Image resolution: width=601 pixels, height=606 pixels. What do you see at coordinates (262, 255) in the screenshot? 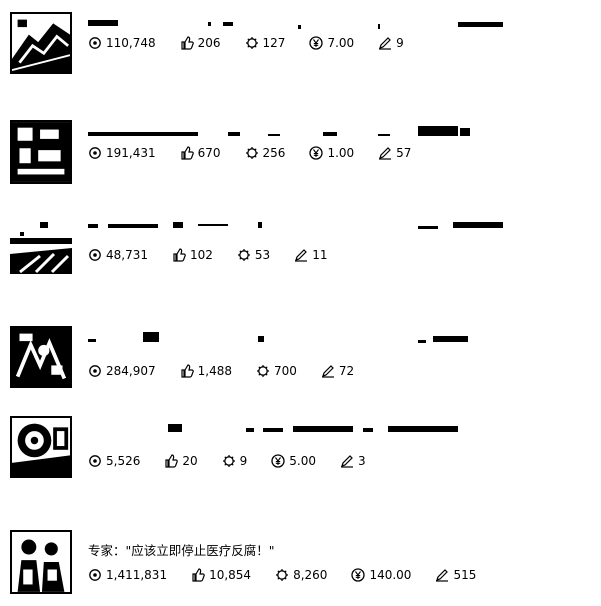
I see `shares-count: 53` at bounding box center [262, 255].